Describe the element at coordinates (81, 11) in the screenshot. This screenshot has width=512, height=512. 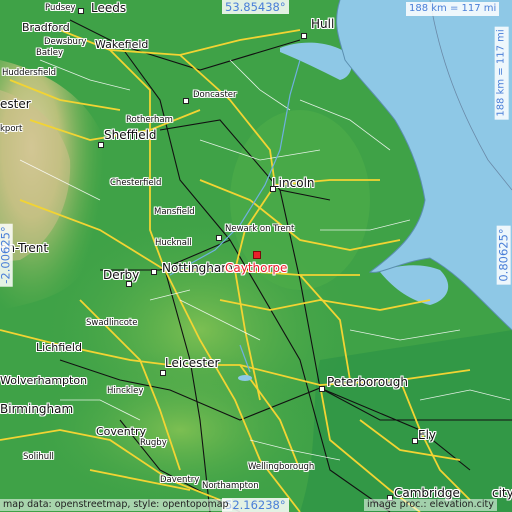
I see `city-marker-leeds` at that location.